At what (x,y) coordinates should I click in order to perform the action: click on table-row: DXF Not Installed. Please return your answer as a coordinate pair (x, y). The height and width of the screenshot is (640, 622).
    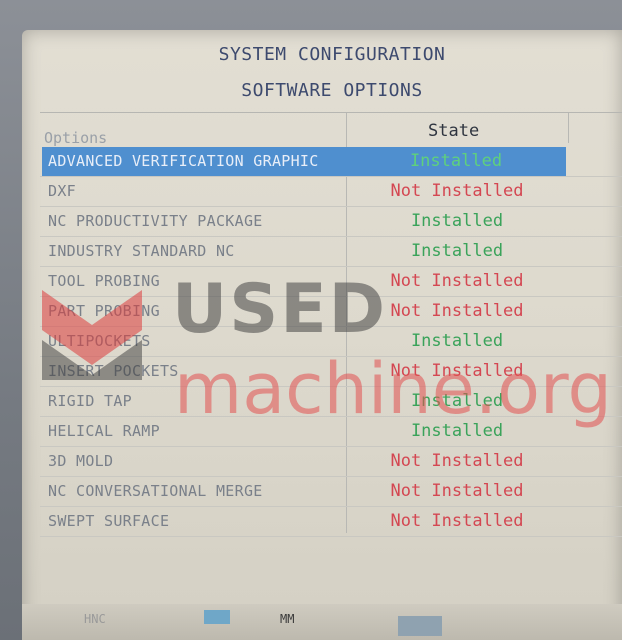
    Looking at the image, I should click on (331, 192).